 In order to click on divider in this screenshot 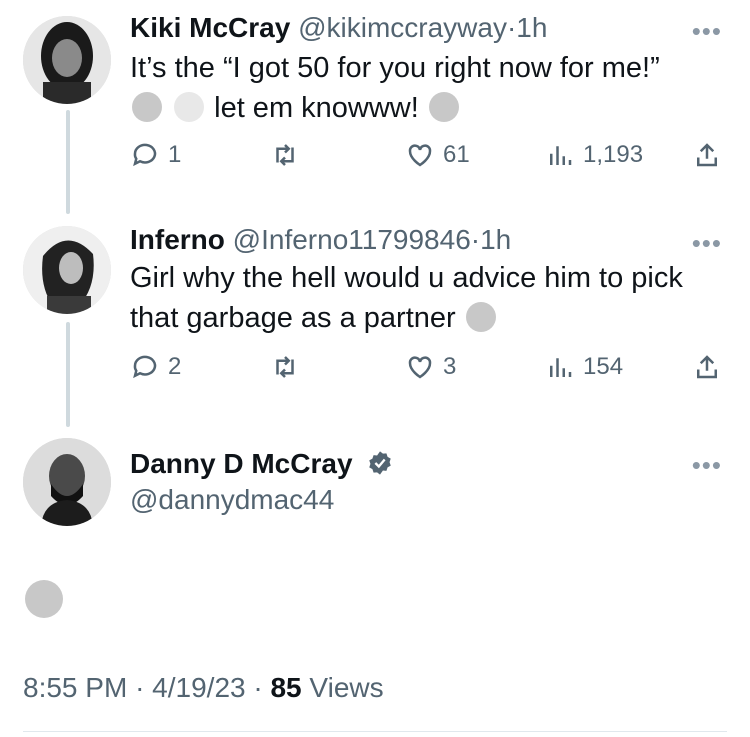, I will do `click(375, 731)`.